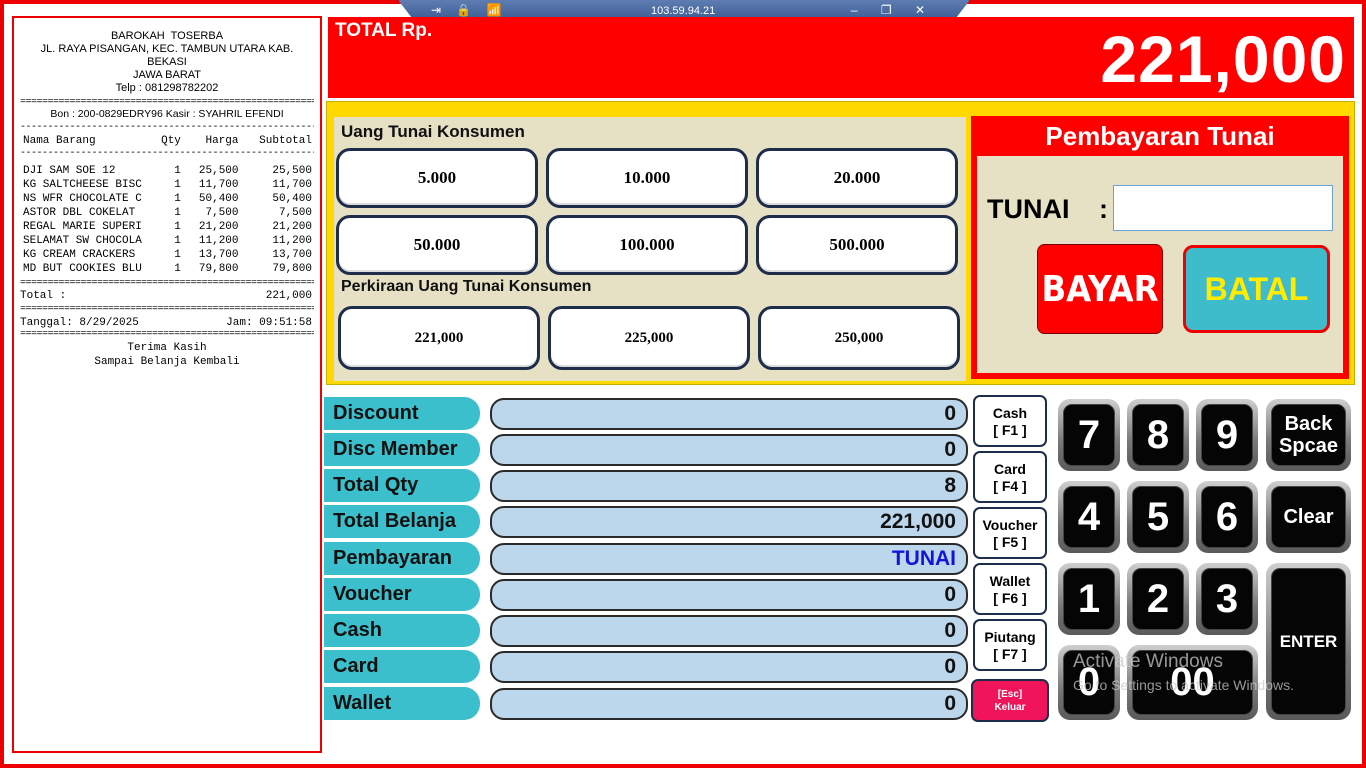 Image resolution: width=1366 pixels, height=768 pixels. Describe the element at coordinates (1158, 517) in the screenshot. I see `key-5: 5` at that location.